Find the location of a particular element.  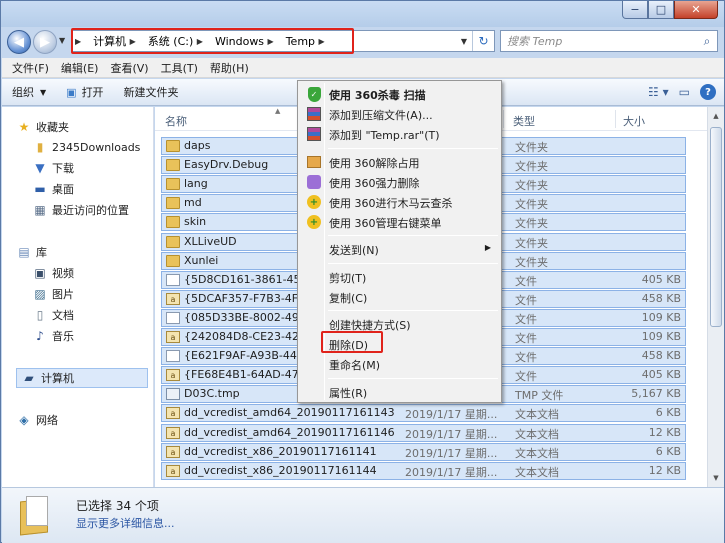

search-box: 搜索 Temp ⌕ is located at coordinates (609, 41).